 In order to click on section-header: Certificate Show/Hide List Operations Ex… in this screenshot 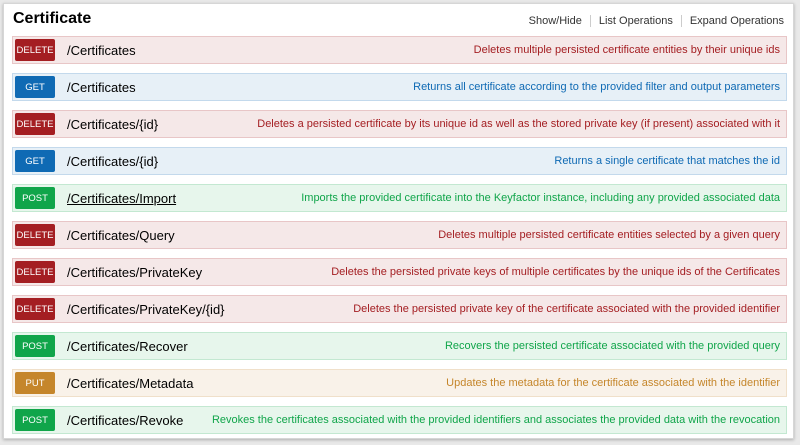, I will do `click(398, 21)`.